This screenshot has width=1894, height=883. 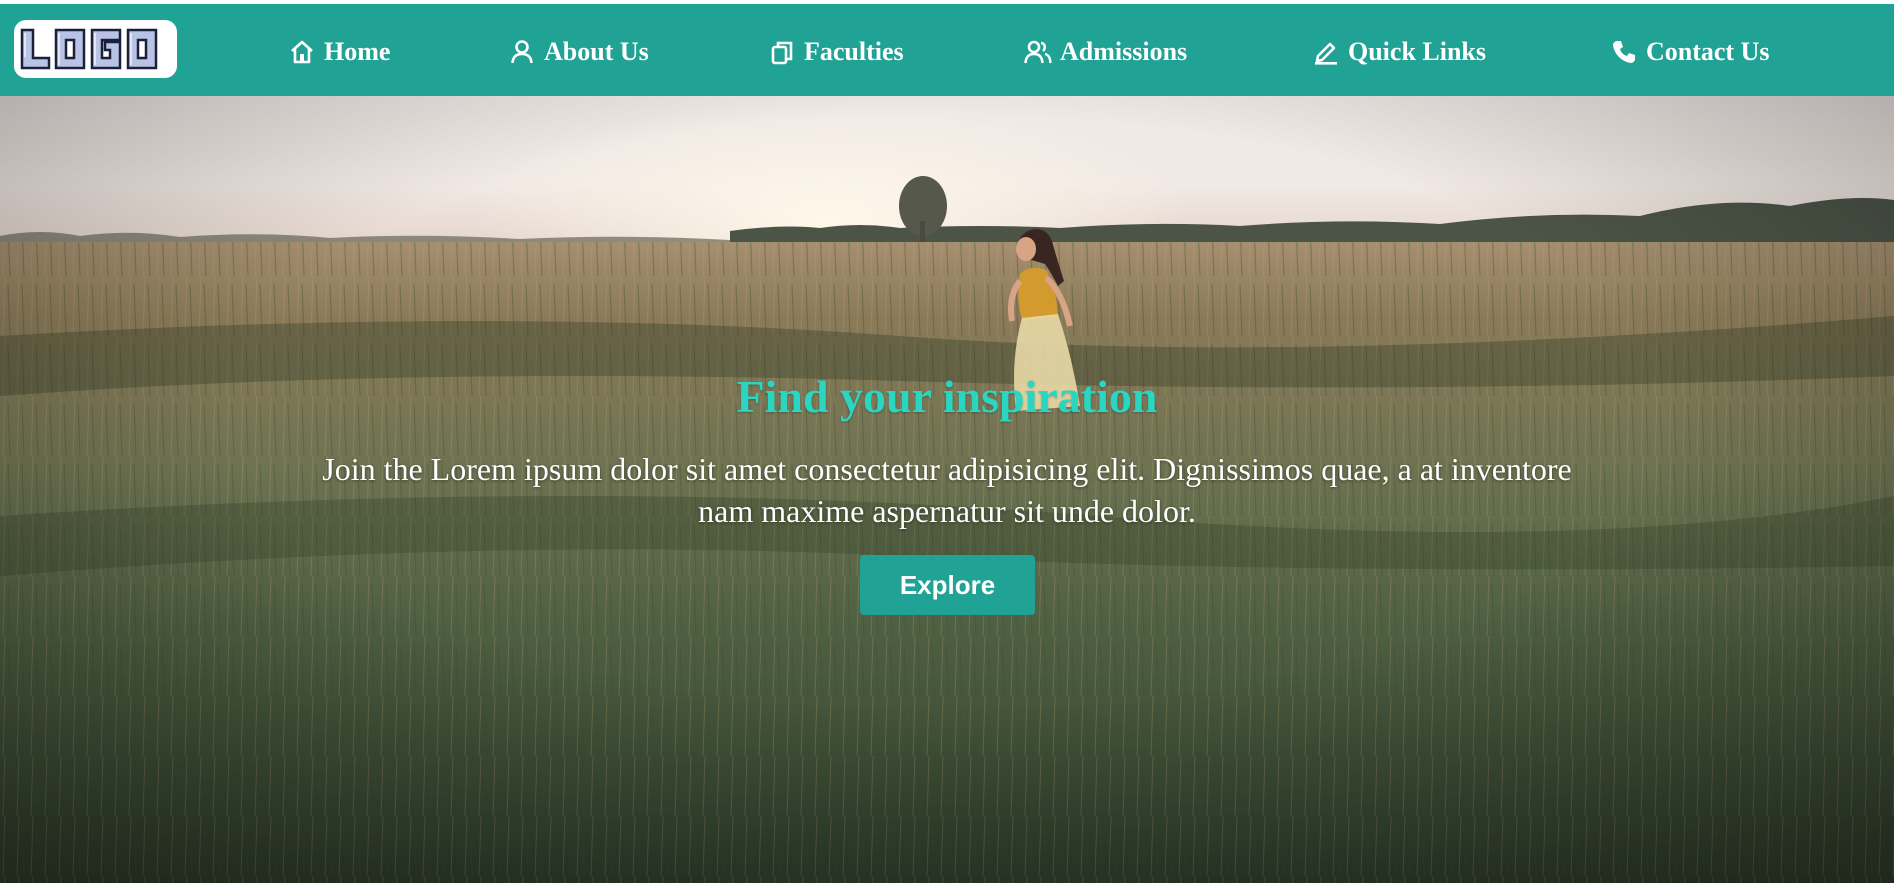 I want to click on users-icon, so click(x=1038, y=52).